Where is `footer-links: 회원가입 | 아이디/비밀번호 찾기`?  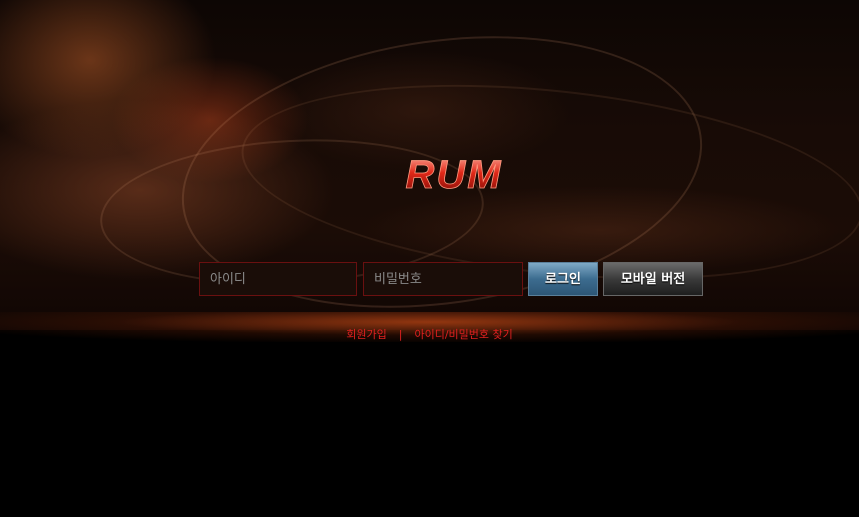 footer-links: 회원가입 | 아이디/비밀번호 찾기 is located at coordinates (429, 334).